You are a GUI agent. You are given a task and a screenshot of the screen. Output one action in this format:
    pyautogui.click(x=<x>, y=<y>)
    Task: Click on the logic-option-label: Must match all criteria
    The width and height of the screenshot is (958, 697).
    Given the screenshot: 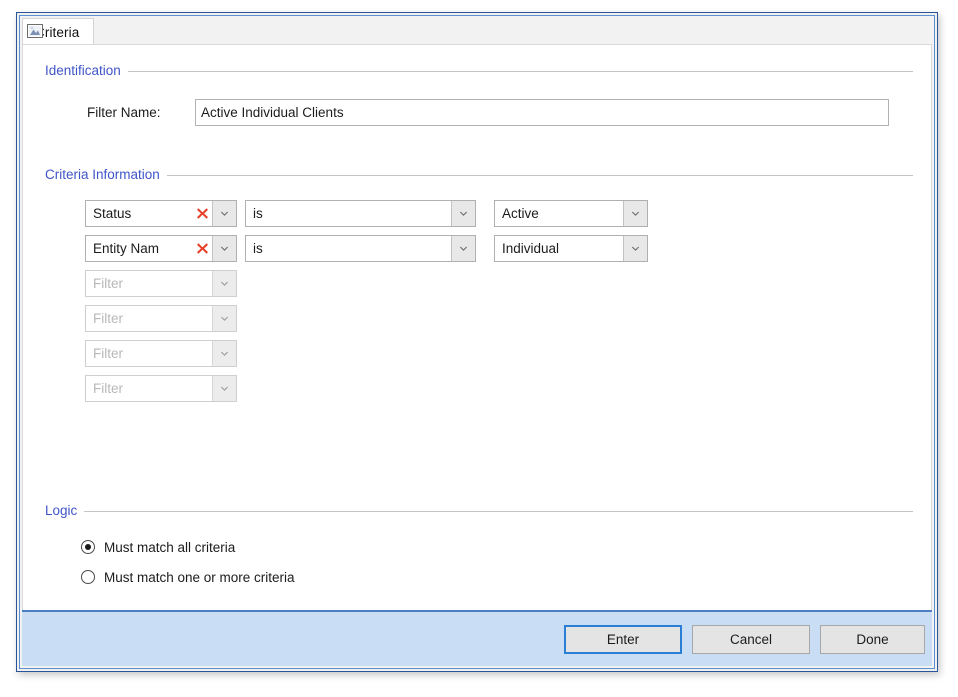 What is the action you would take?
    pyautogui.click(x=170, y=547)
    